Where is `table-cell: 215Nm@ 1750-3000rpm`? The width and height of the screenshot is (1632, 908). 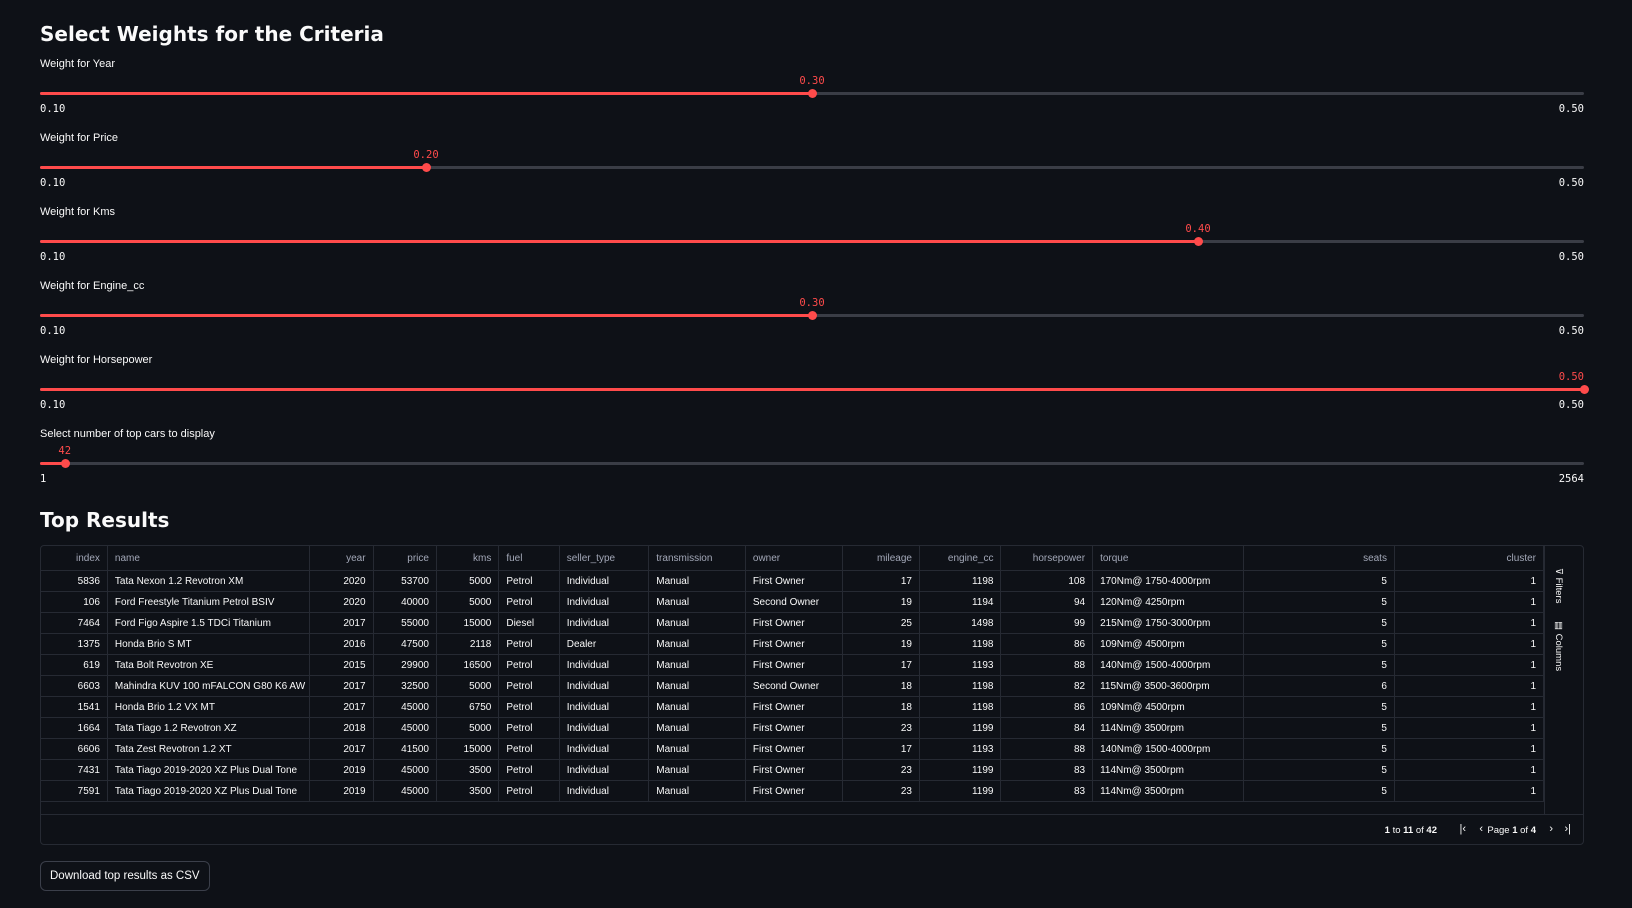
table-cell: 215Nm@ 1750-3000rpm is located at coordinates (1168, 623).